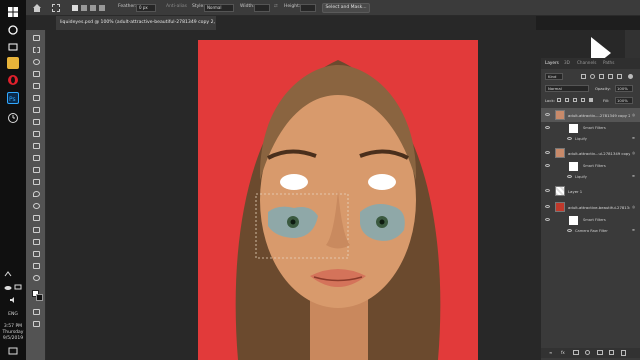 This screenshot has width=640, height=360. Describe the element at coordinates (36, 278) in the screenshot. I see `zoom-tool-icon` at that location.